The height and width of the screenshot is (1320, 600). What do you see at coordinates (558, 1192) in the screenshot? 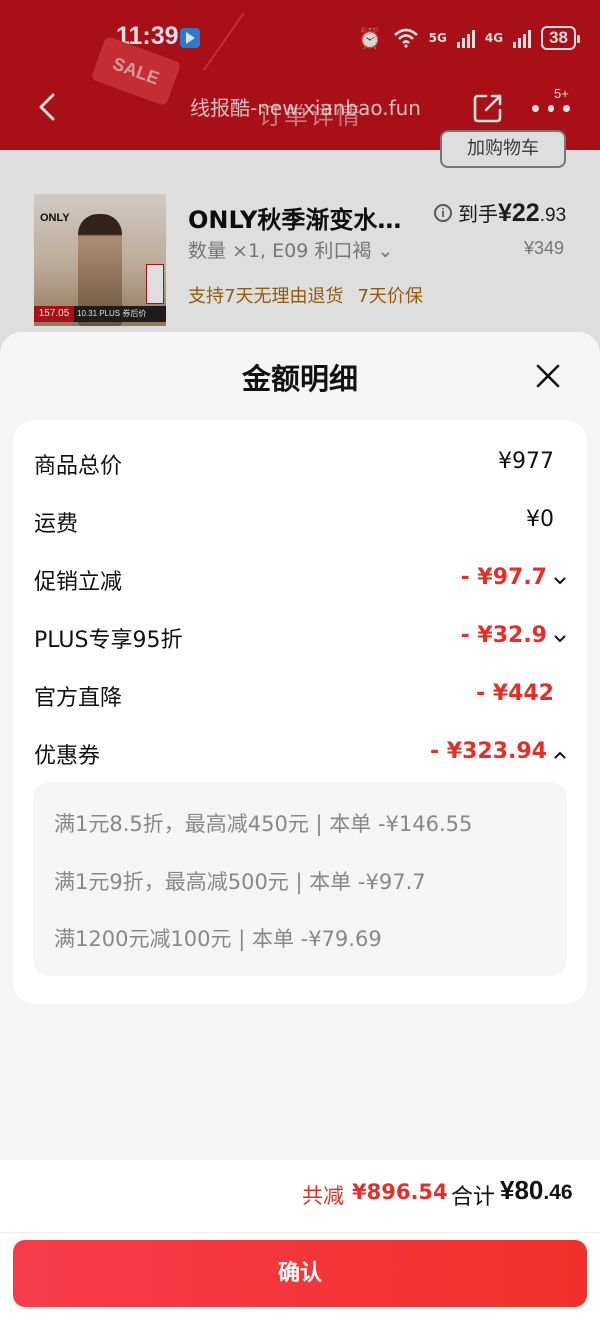
I see `total-value-dec: .46` at bounding box center [558, 1192].